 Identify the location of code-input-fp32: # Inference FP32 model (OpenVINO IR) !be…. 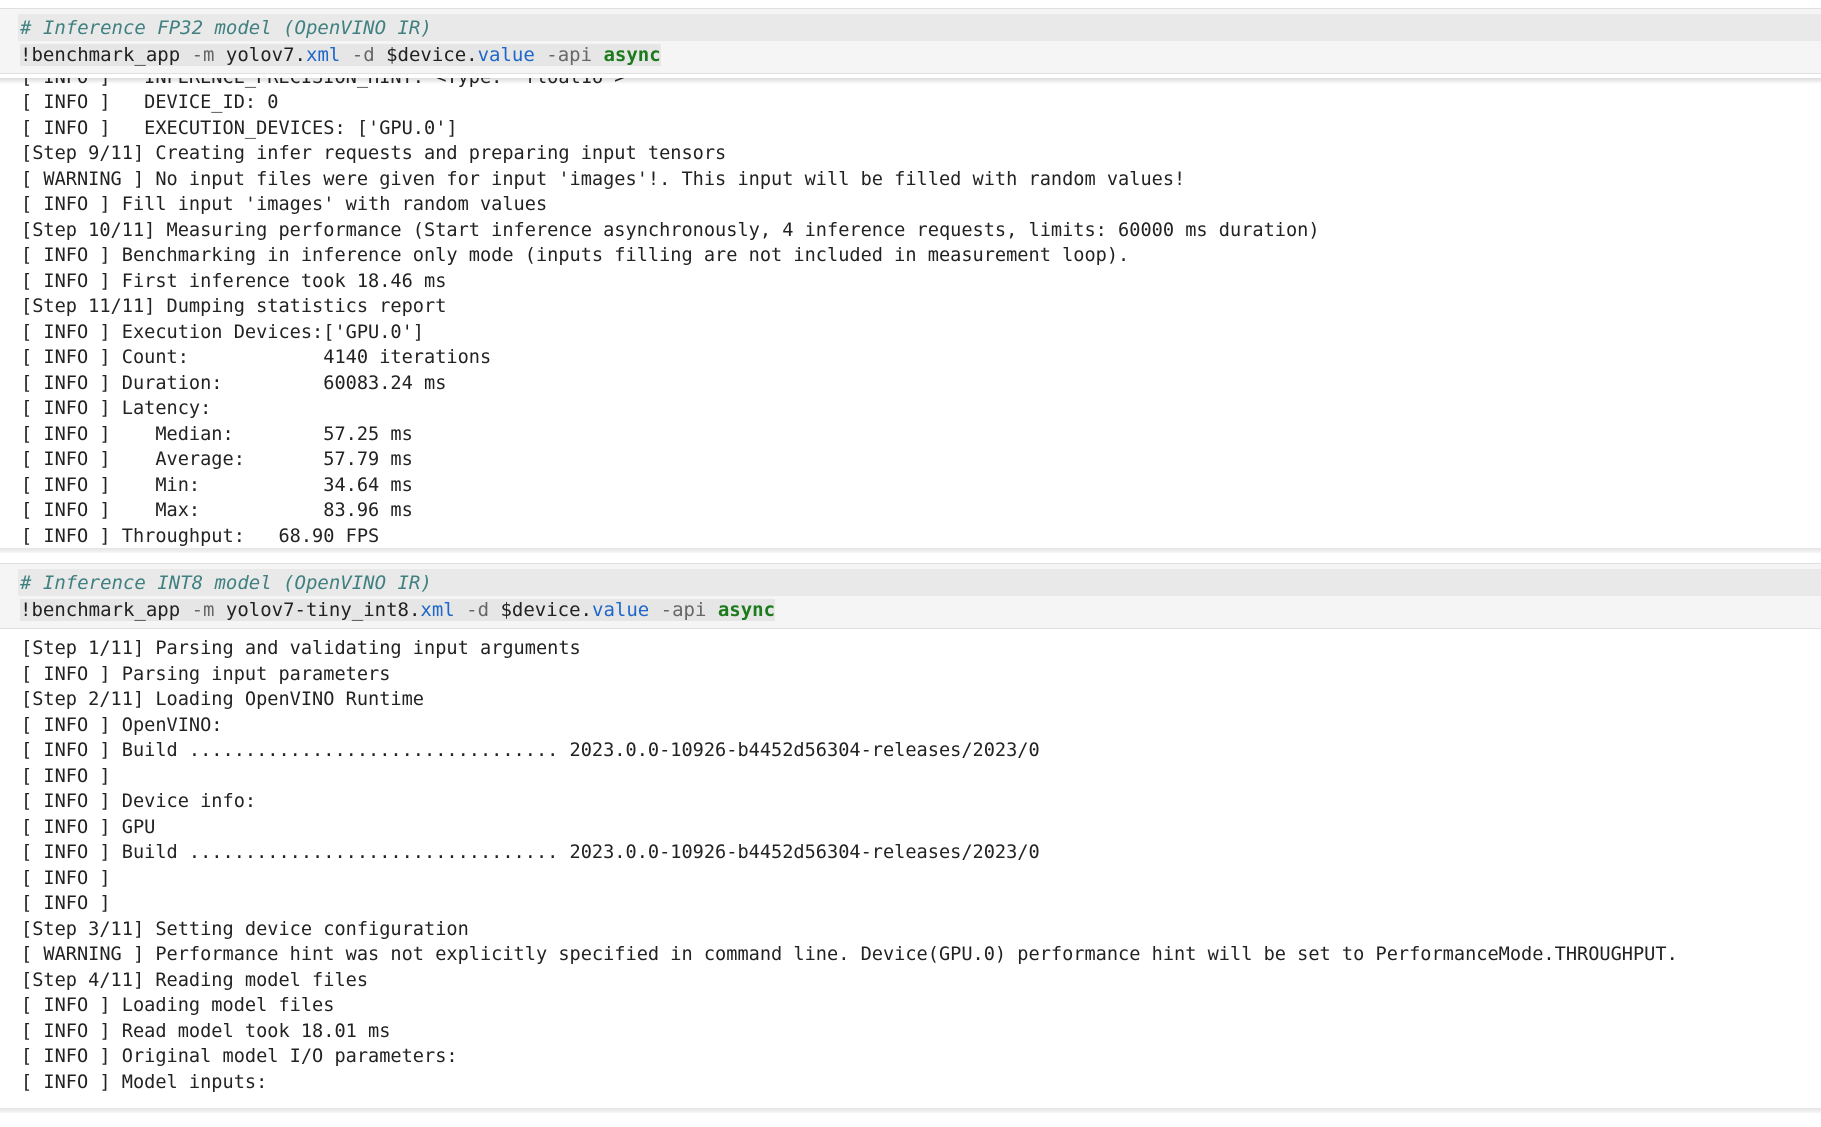
(910, 41).